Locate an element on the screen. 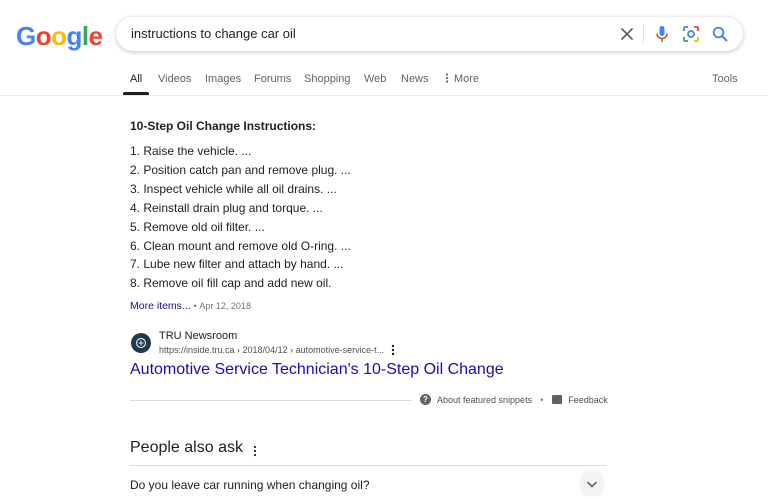 Image resolution: width=768 pixels, height=500 pixels. google-logo: Google is located at coordinates (59, 36).